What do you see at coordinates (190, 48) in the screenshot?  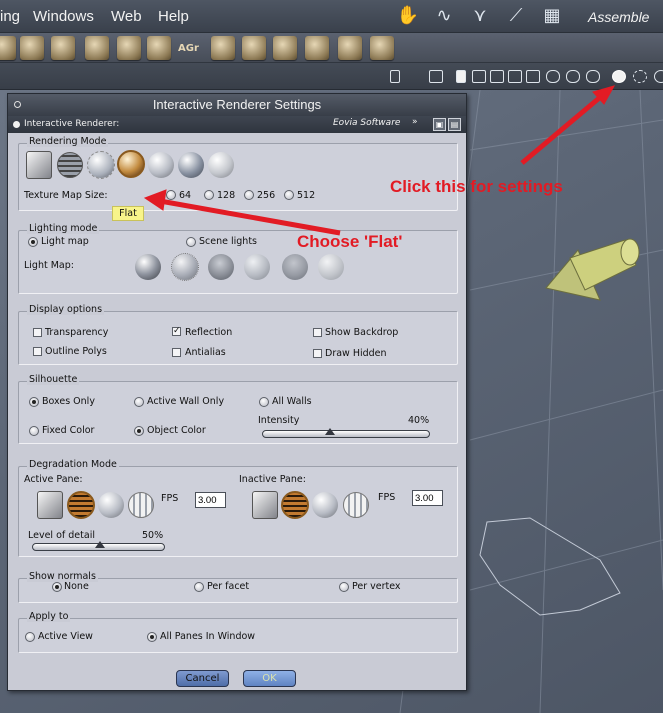 I see `tool-agr-icon: AGr` at bounding box center [190, 48].